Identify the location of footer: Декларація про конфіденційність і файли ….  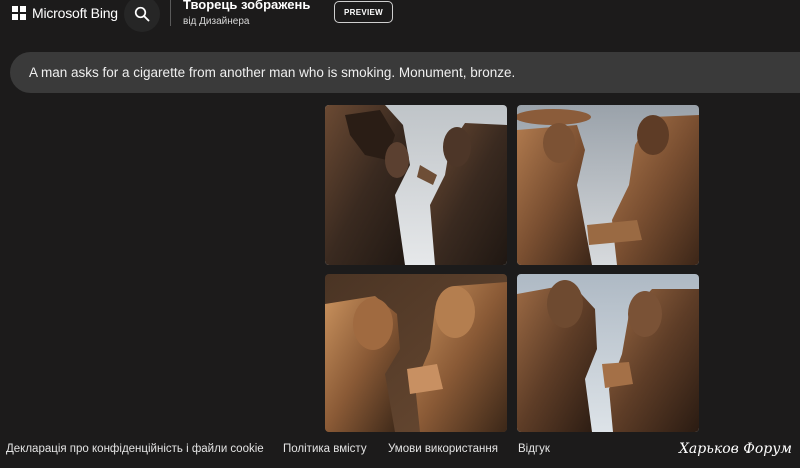
(400, 450).